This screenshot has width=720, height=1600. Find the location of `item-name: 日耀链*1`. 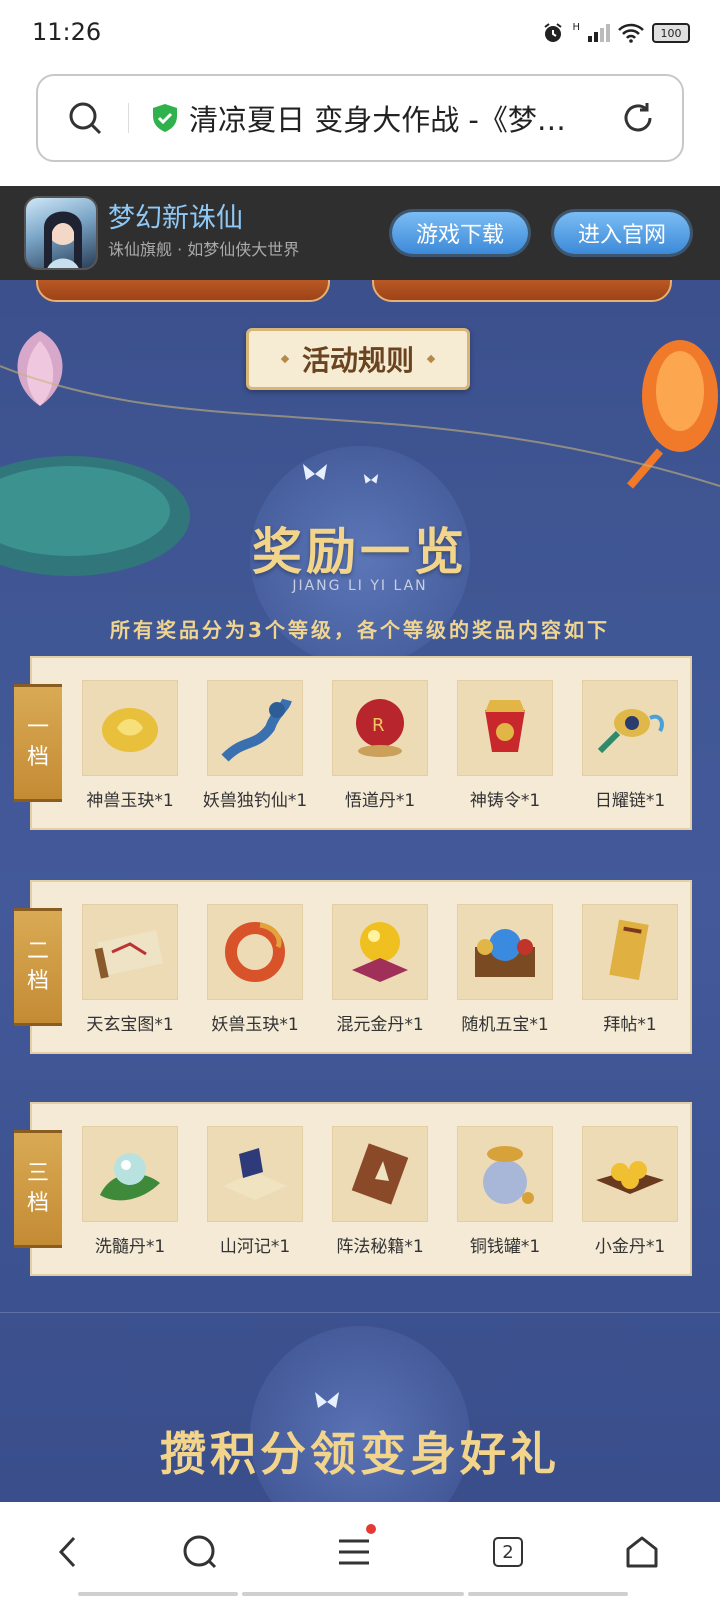

item-name: 日耀链*1 is located at coordinates (630, 801).